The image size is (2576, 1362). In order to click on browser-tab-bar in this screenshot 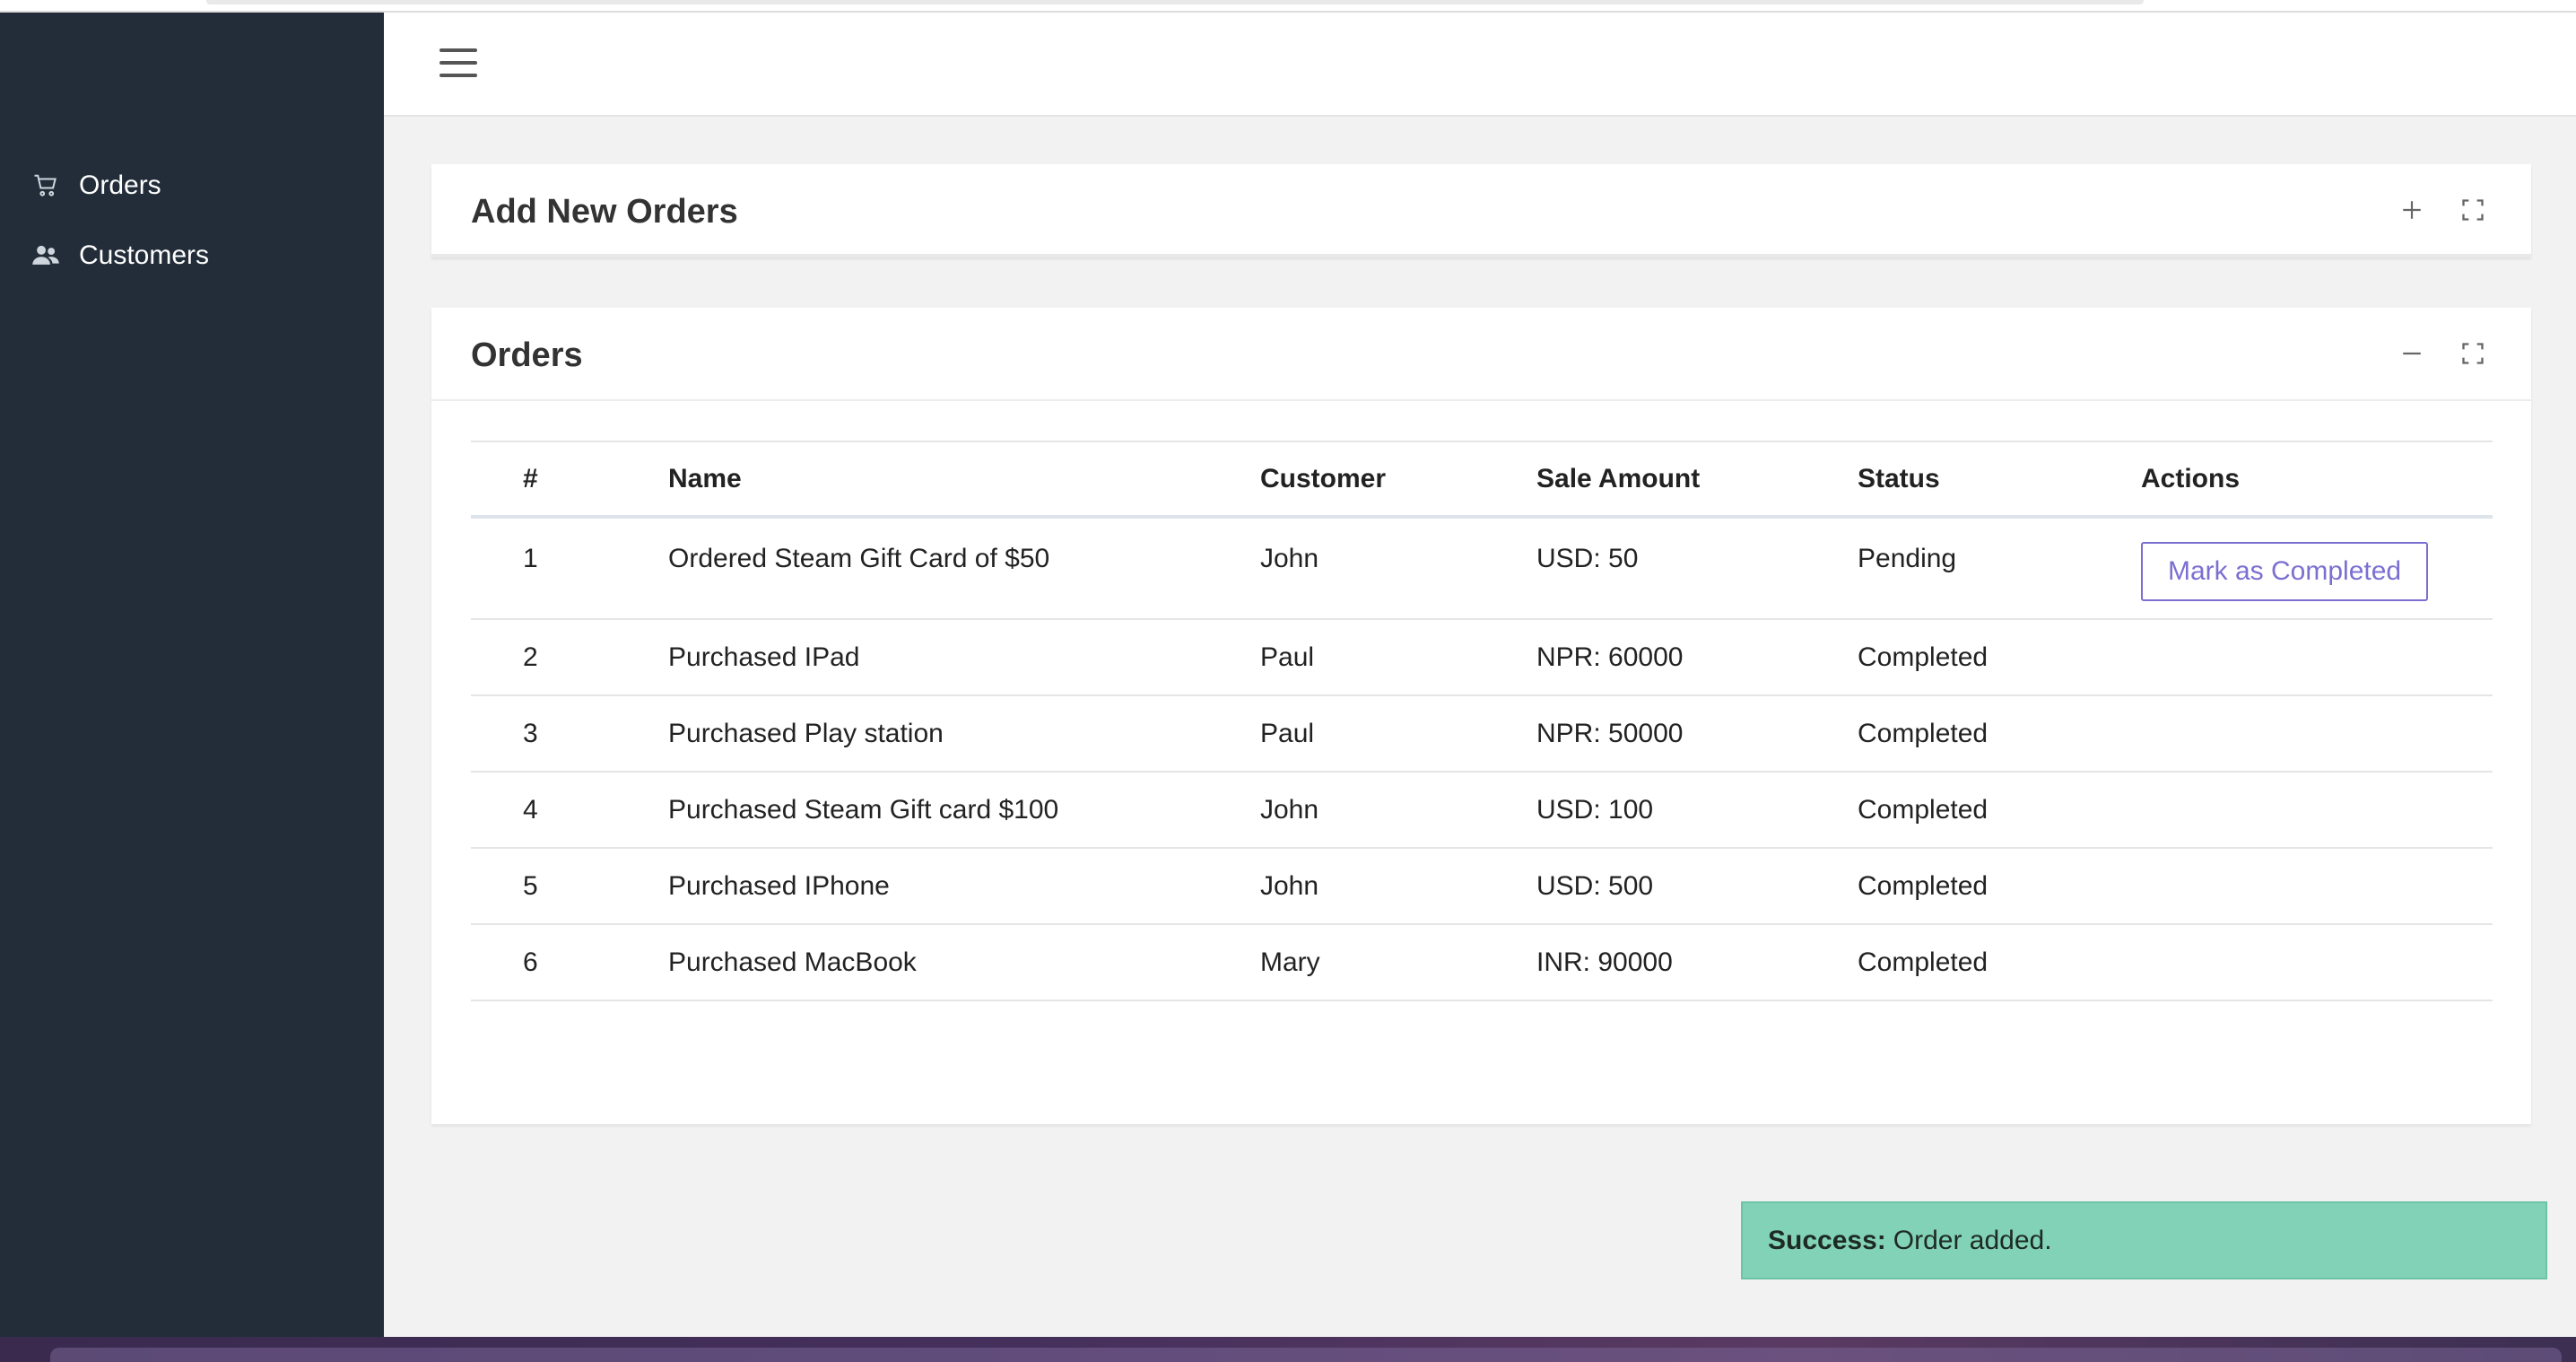, I will do `click(1175, 2)`.